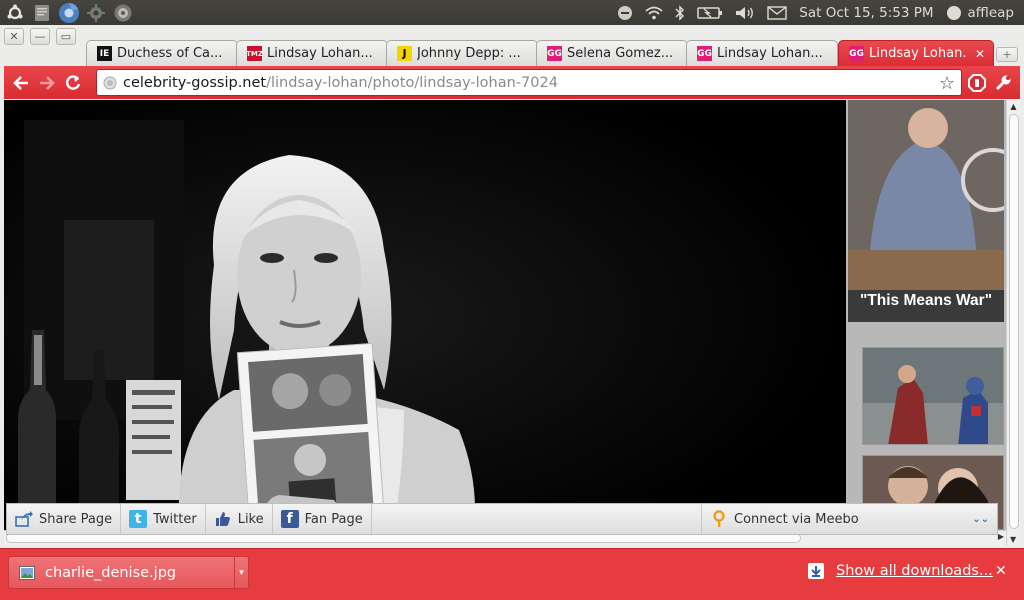 The height and width of the screenshot is (600, 1024). I want to click on close-tab-icon: ✕, so click(980, 54).